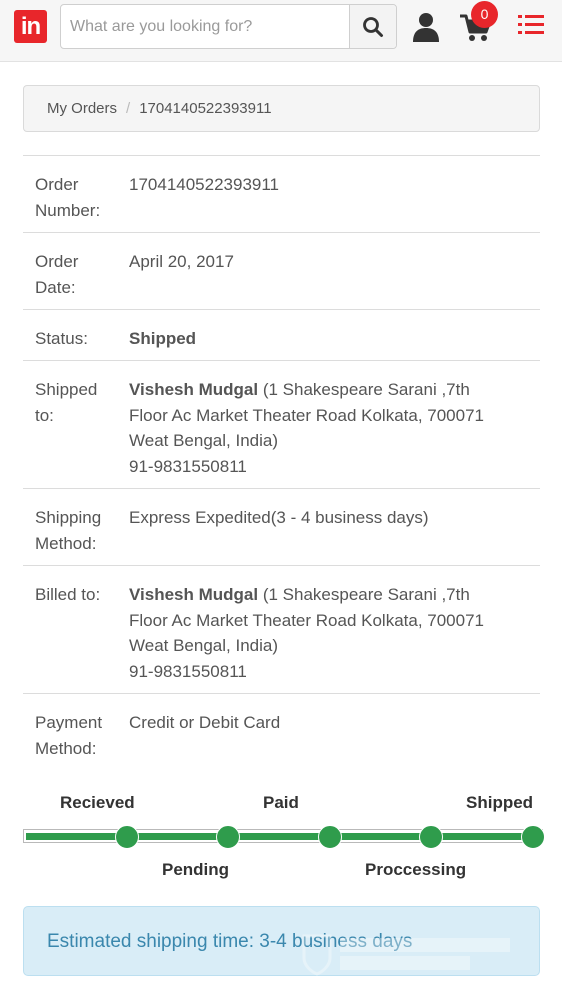 The height and width of the screenshot is (1000, 562). What do you see at coordinates (431, 837) in the screenshot?
I see `step-node-proccessing` at bounding box center [431, 837].